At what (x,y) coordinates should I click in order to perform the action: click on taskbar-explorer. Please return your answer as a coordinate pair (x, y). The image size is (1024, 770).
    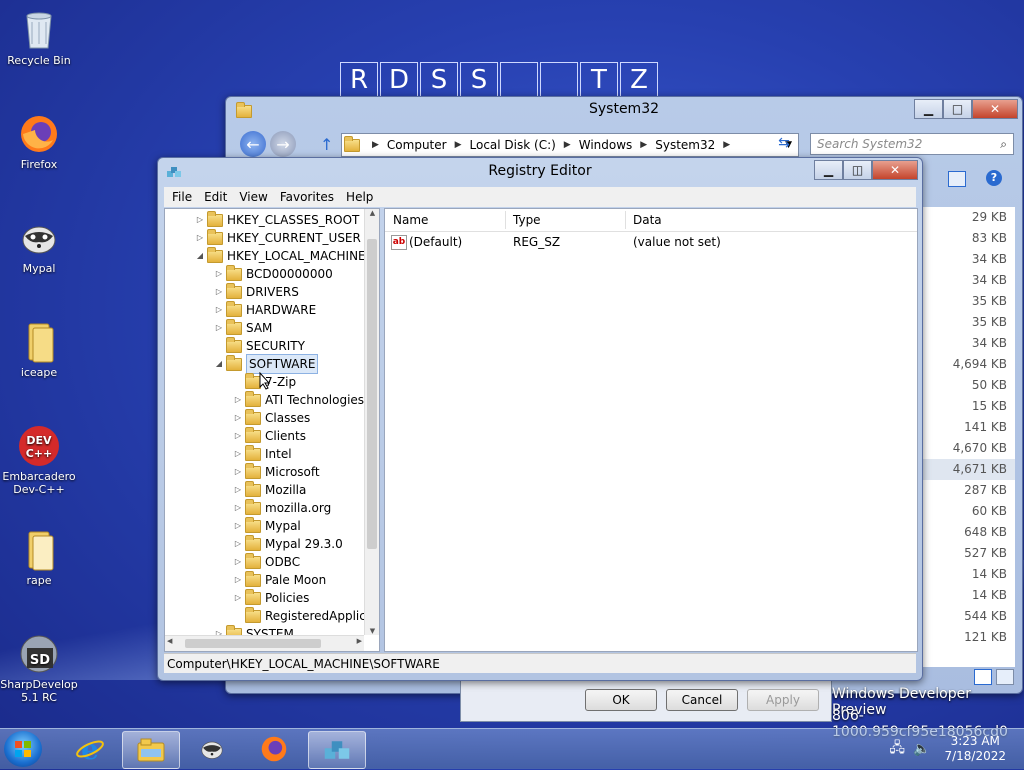
    Looking at the image, I should click on (151, 750).